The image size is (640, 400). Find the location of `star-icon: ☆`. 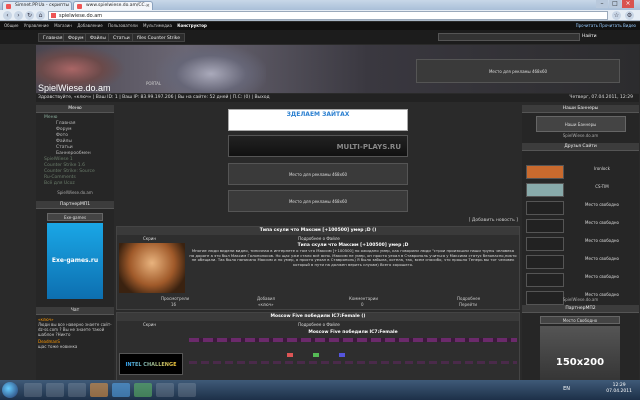

star-icon: ☆ is located at coordinates (616, 15).